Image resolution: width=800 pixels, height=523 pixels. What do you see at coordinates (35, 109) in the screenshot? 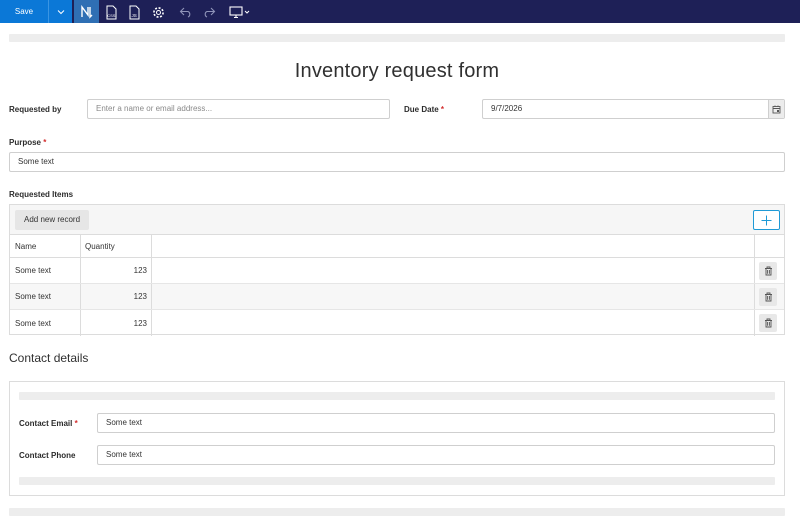
I see `requested-by-label: Requested by` at bounding box center [35, 109].